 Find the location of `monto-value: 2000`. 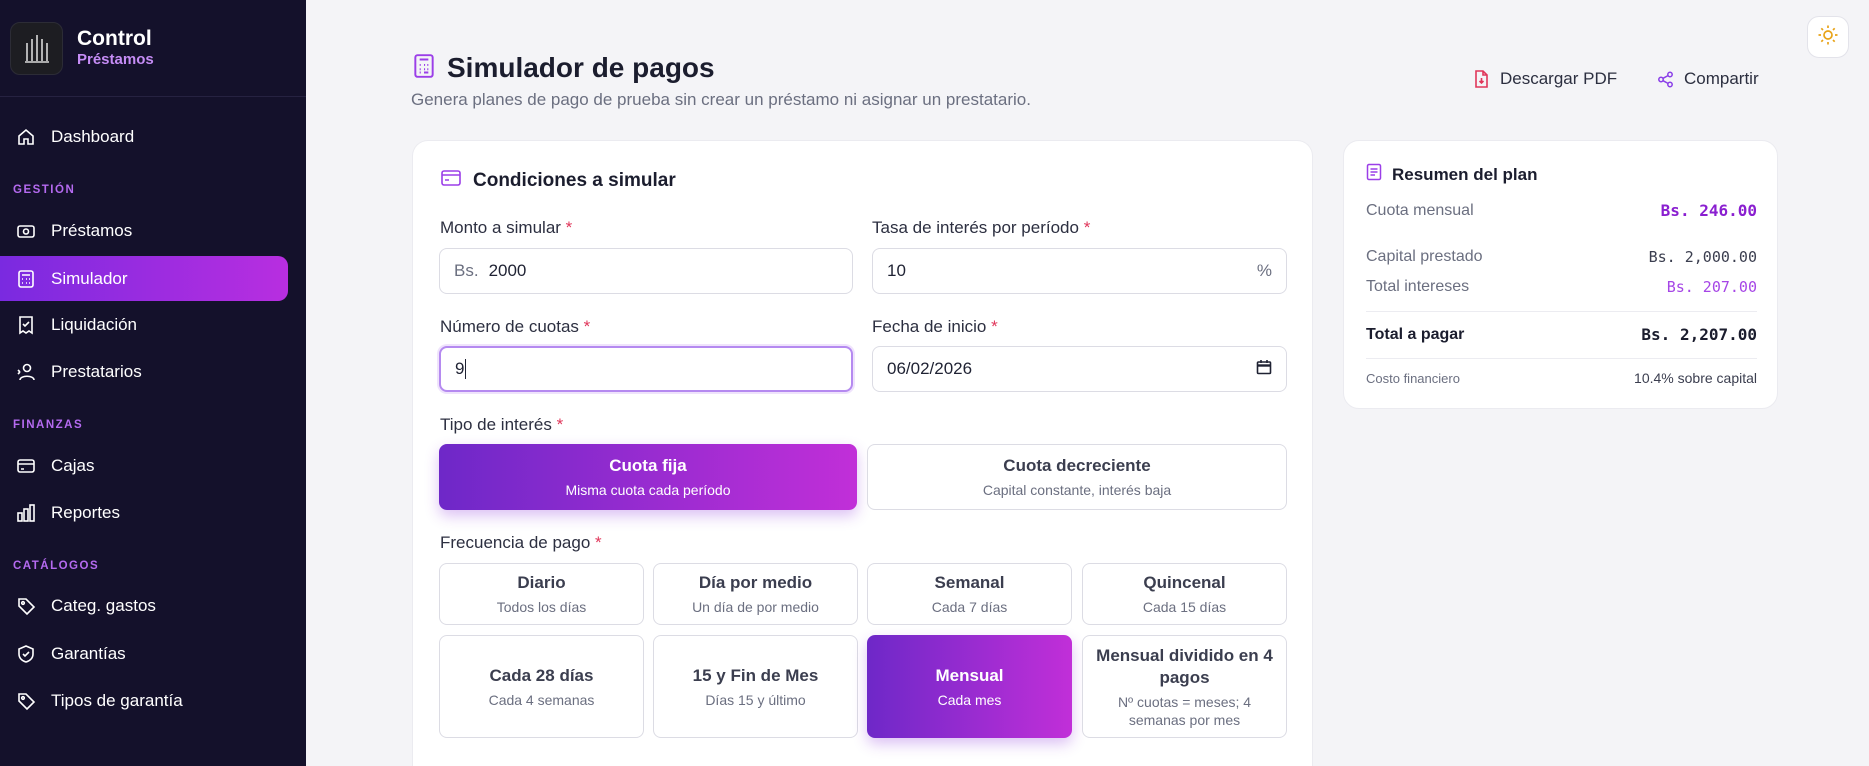

monto-value: 2000 is located at coordinates (507, 270).